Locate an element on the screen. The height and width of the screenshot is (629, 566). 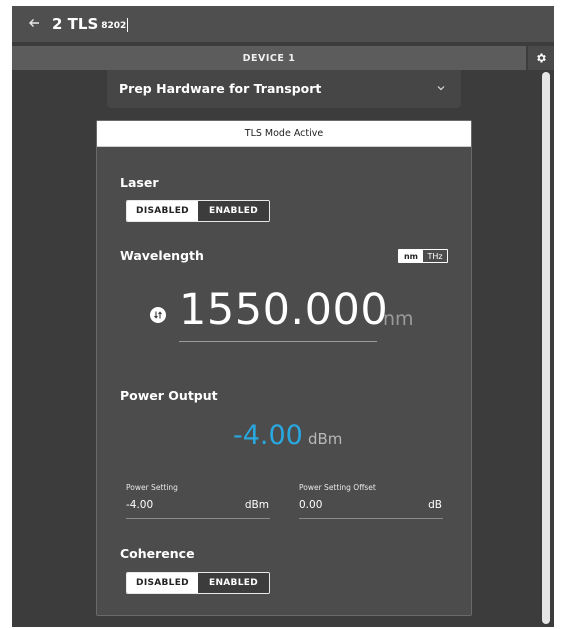
laser-enabled-option: ENABLED is located at coordinates (233, 211).